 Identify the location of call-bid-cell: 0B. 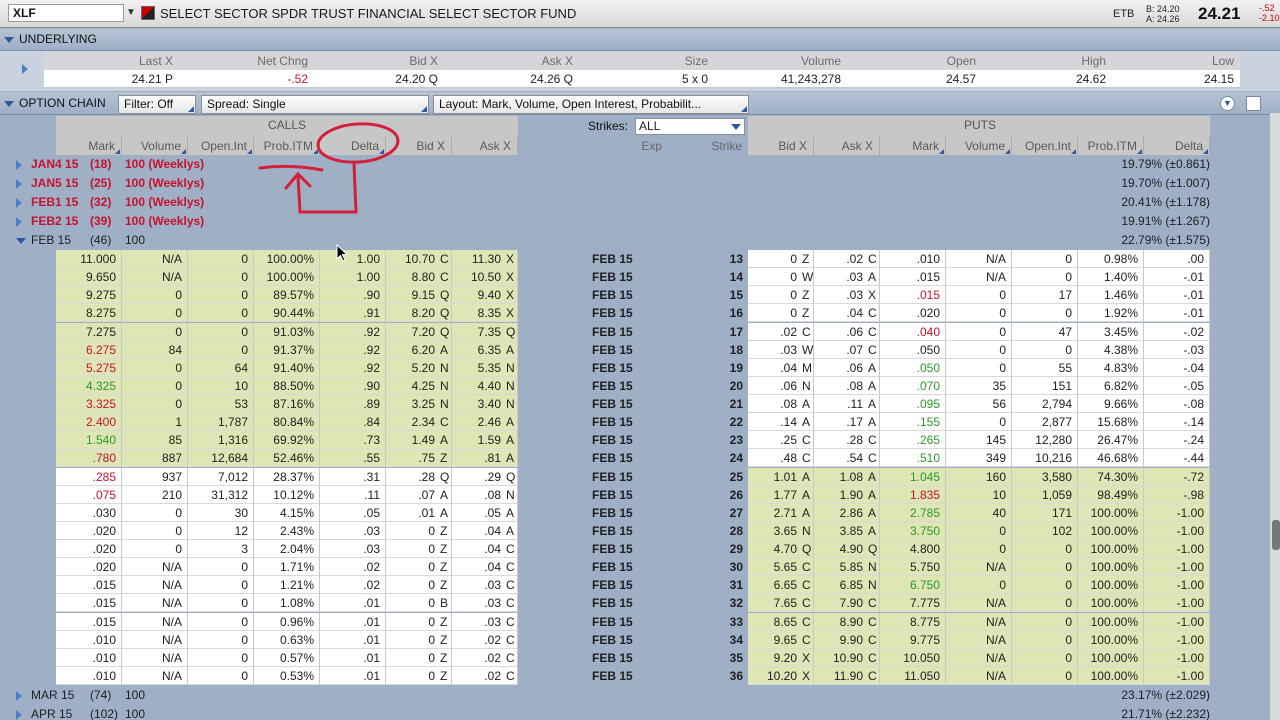
(419, 603).